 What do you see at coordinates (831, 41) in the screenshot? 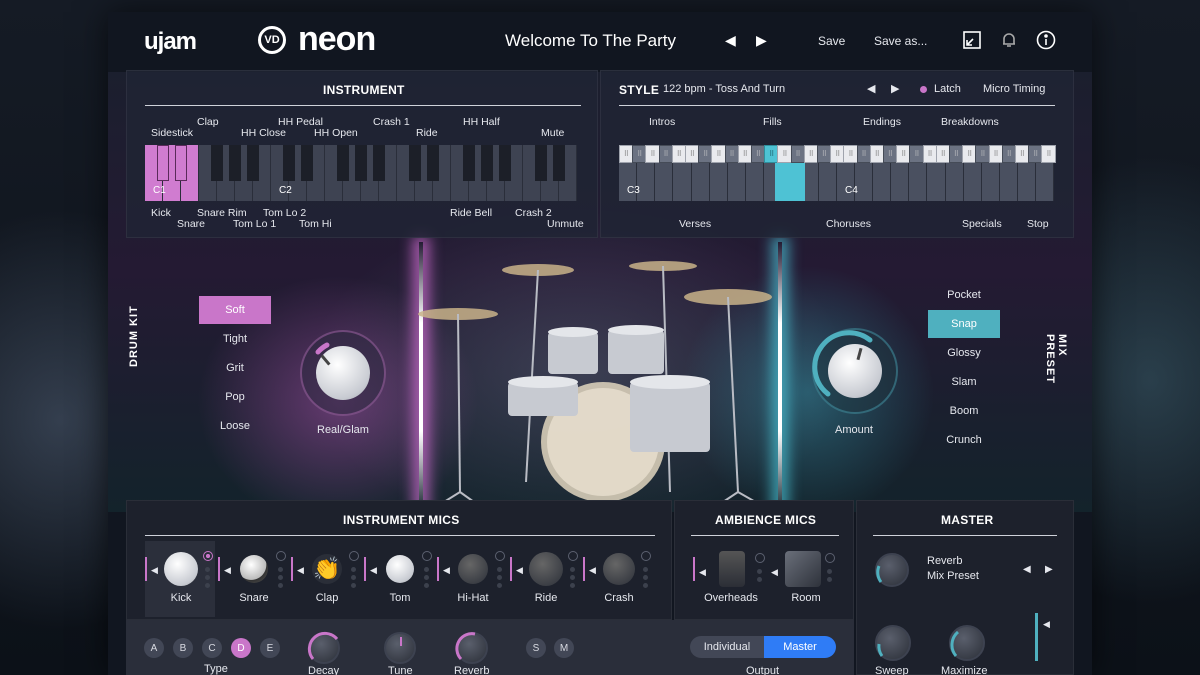
I see `save-button: Save` at bounding box center [831, 41].